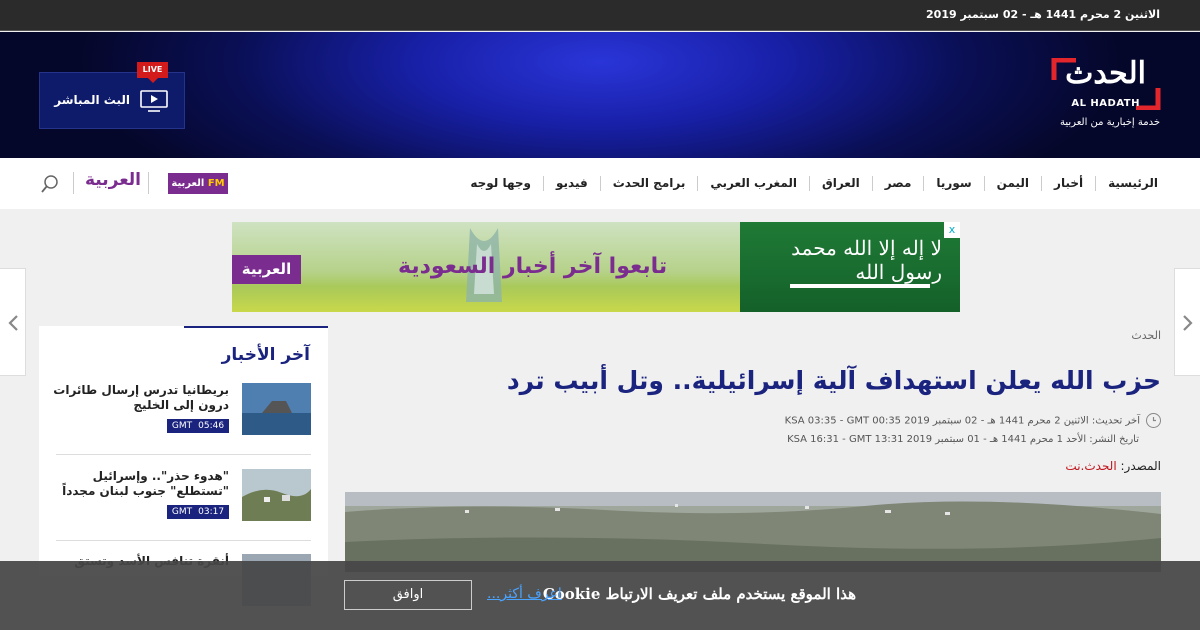 This screenshot has width=1200, height=630. Describe the element at coordinates (211, 426) in the screenshot. I see `news-time-value: 05:46` at that location.